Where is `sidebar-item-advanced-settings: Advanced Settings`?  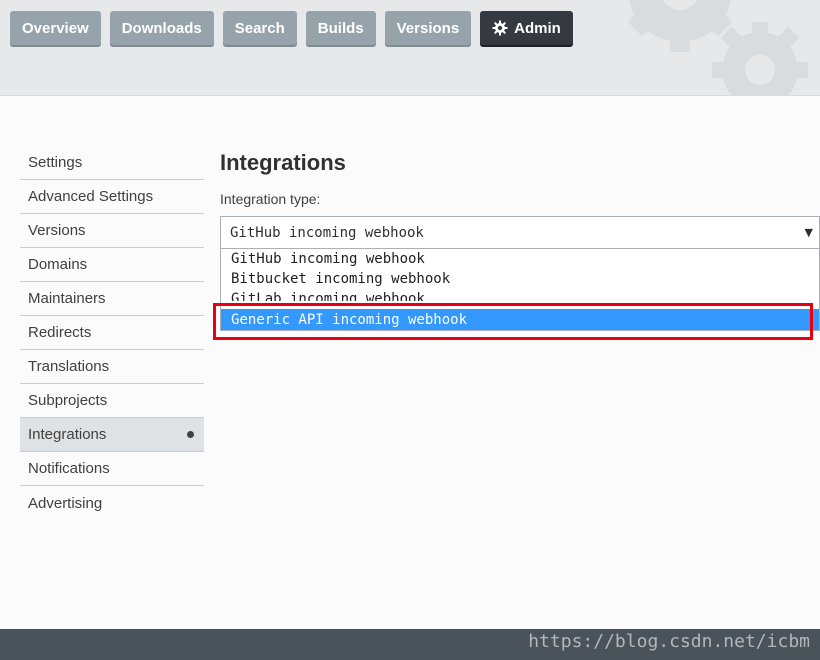 sidebar-item-advanced-settings: Advanced Settings is located at coordinates (112, 197).